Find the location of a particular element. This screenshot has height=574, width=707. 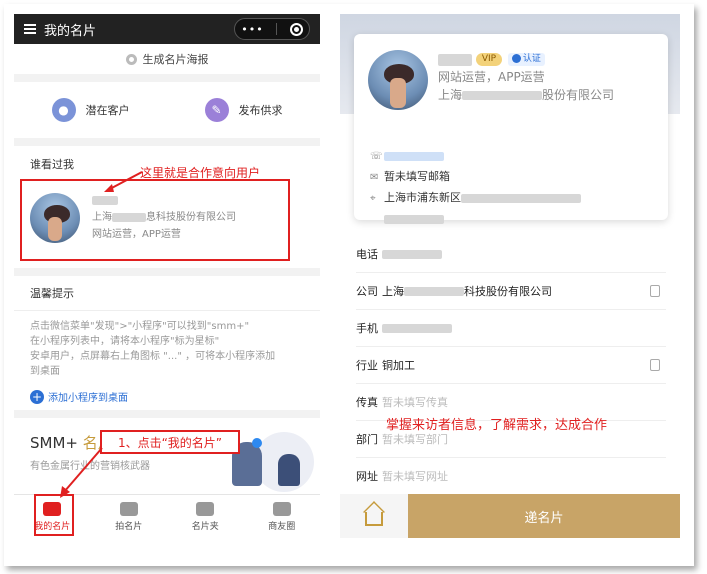

publish-supply-button: ✎ 发布供求 is located at coordinates (243, 110).